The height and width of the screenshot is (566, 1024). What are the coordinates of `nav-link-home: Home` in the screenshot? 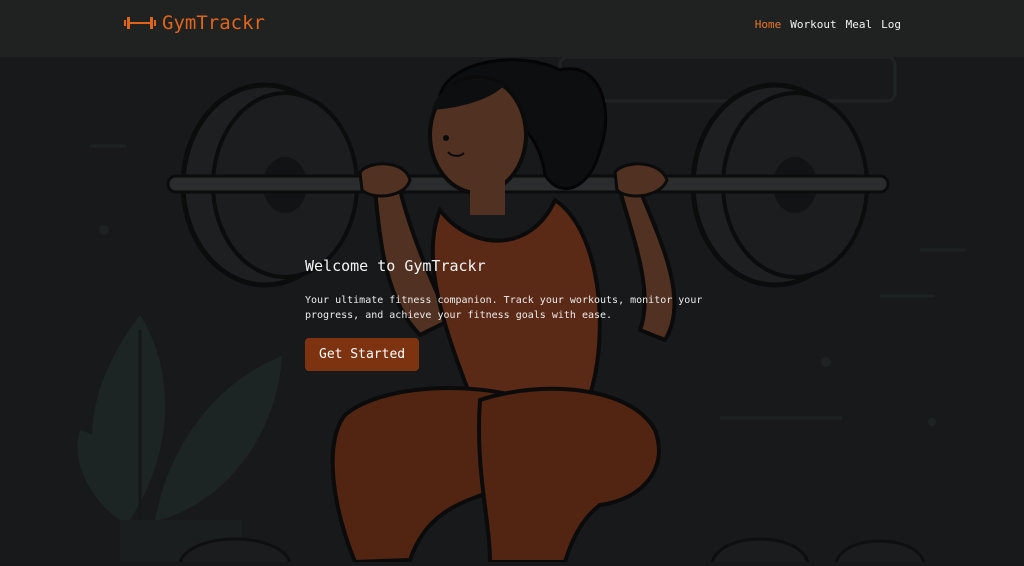 It's located at (768, 24).